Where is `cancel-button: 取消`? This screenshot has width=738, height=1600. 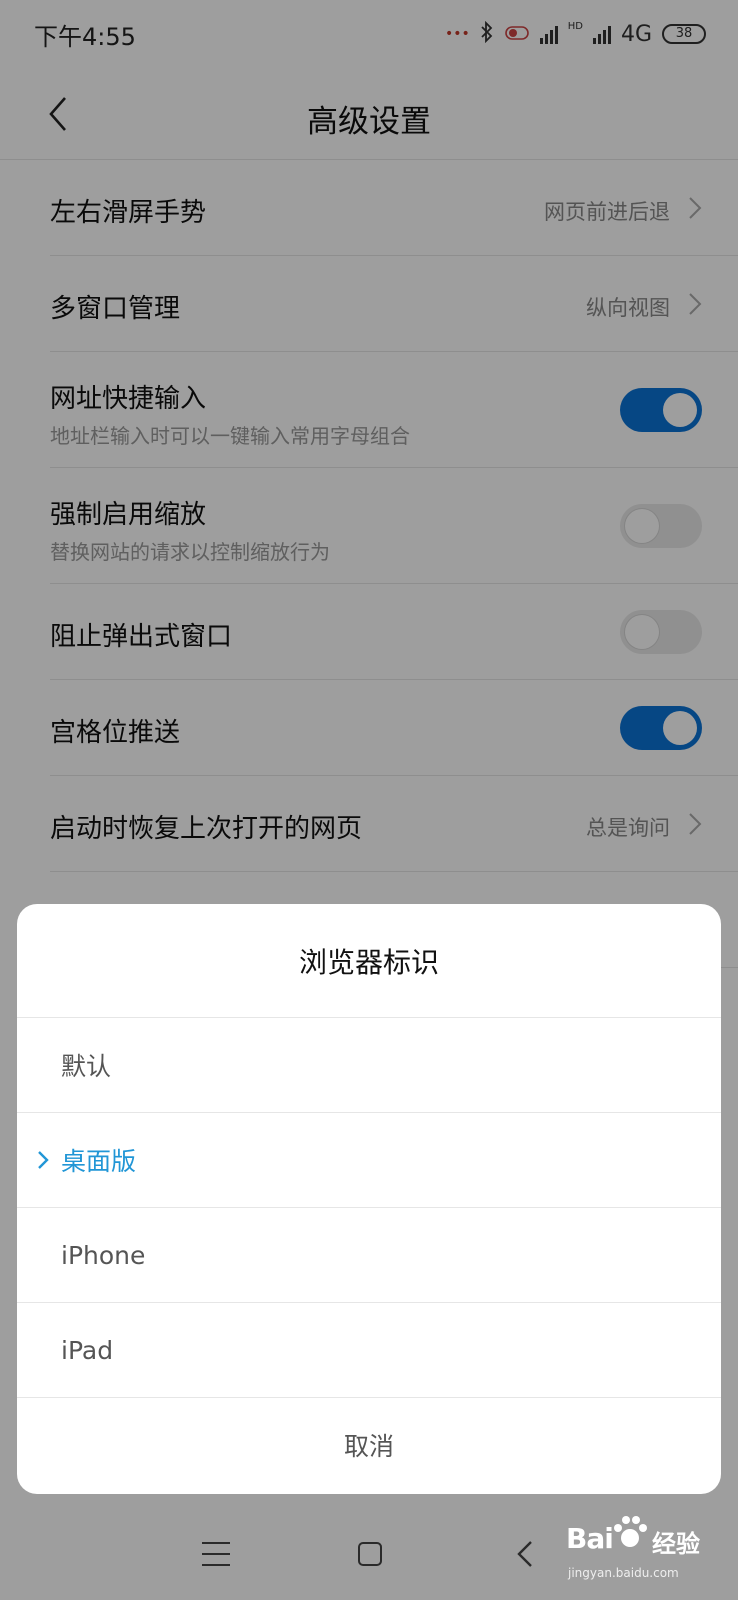
cancel-button: 取消 is located at coordinates (369, 1445).